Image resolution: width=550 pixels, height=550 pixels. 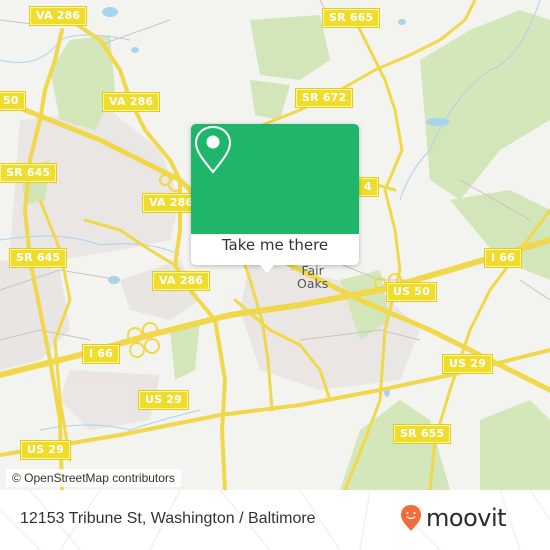 What do you see at coordinates (213, 149) in the screenshot?
I see `map-pin-icon` at bounding box center [213, 149].